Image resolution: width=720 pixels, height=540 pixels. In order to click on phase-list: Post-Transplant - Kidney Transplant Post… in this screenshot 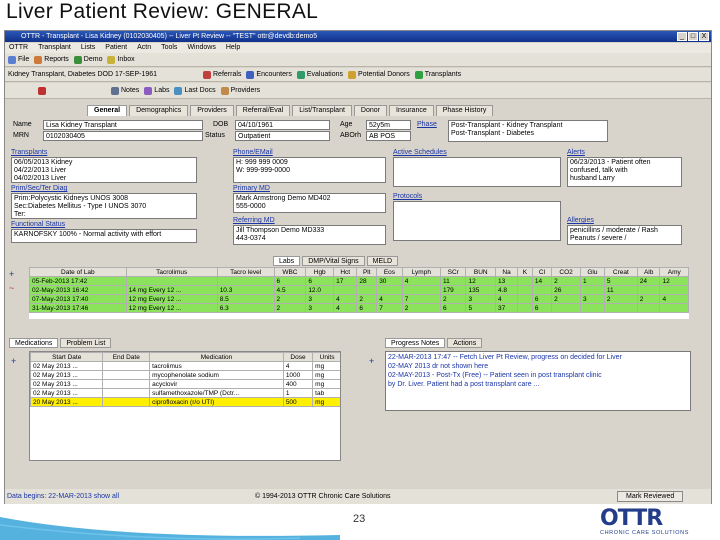, I will do `click(528, 131)`.